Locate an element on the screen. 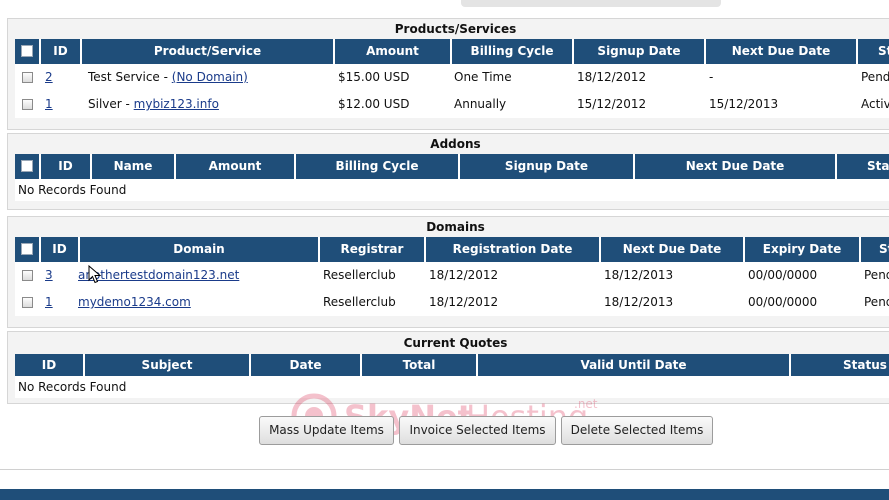  amount-cell: $15.00 USD is located at coordinates (374, 77).